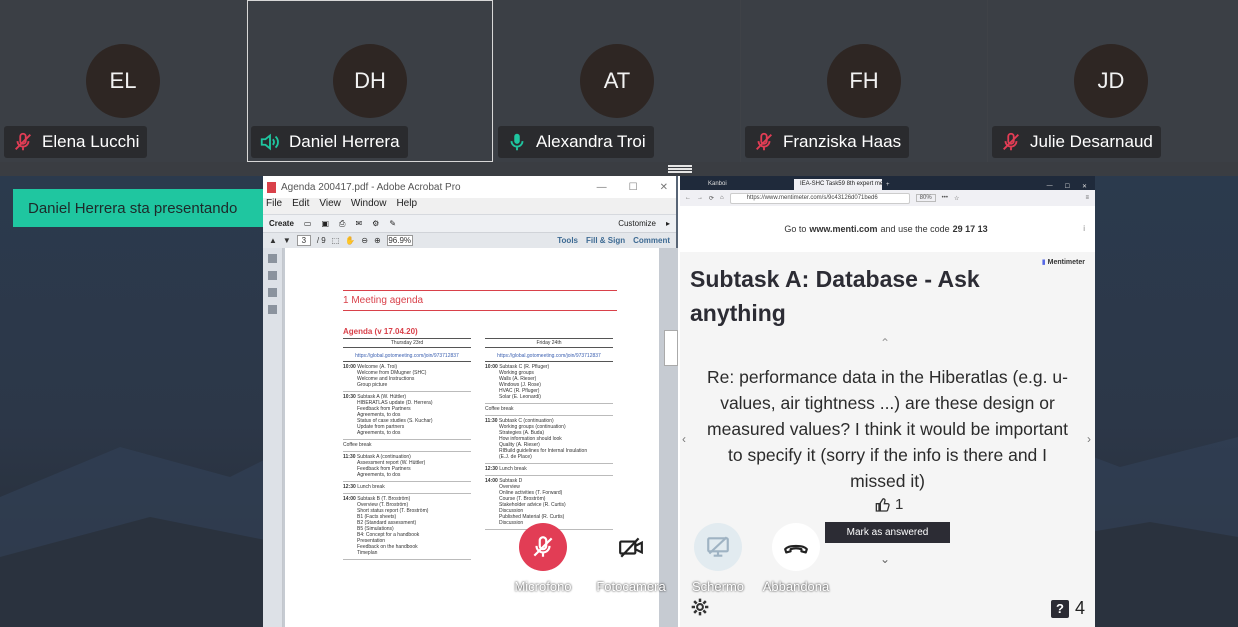 The image size is (1238, 627). What do you see at coordinates (1084, 228) in the screenshot?
I see `info-icon: i` at bounding box center [1084, 228].